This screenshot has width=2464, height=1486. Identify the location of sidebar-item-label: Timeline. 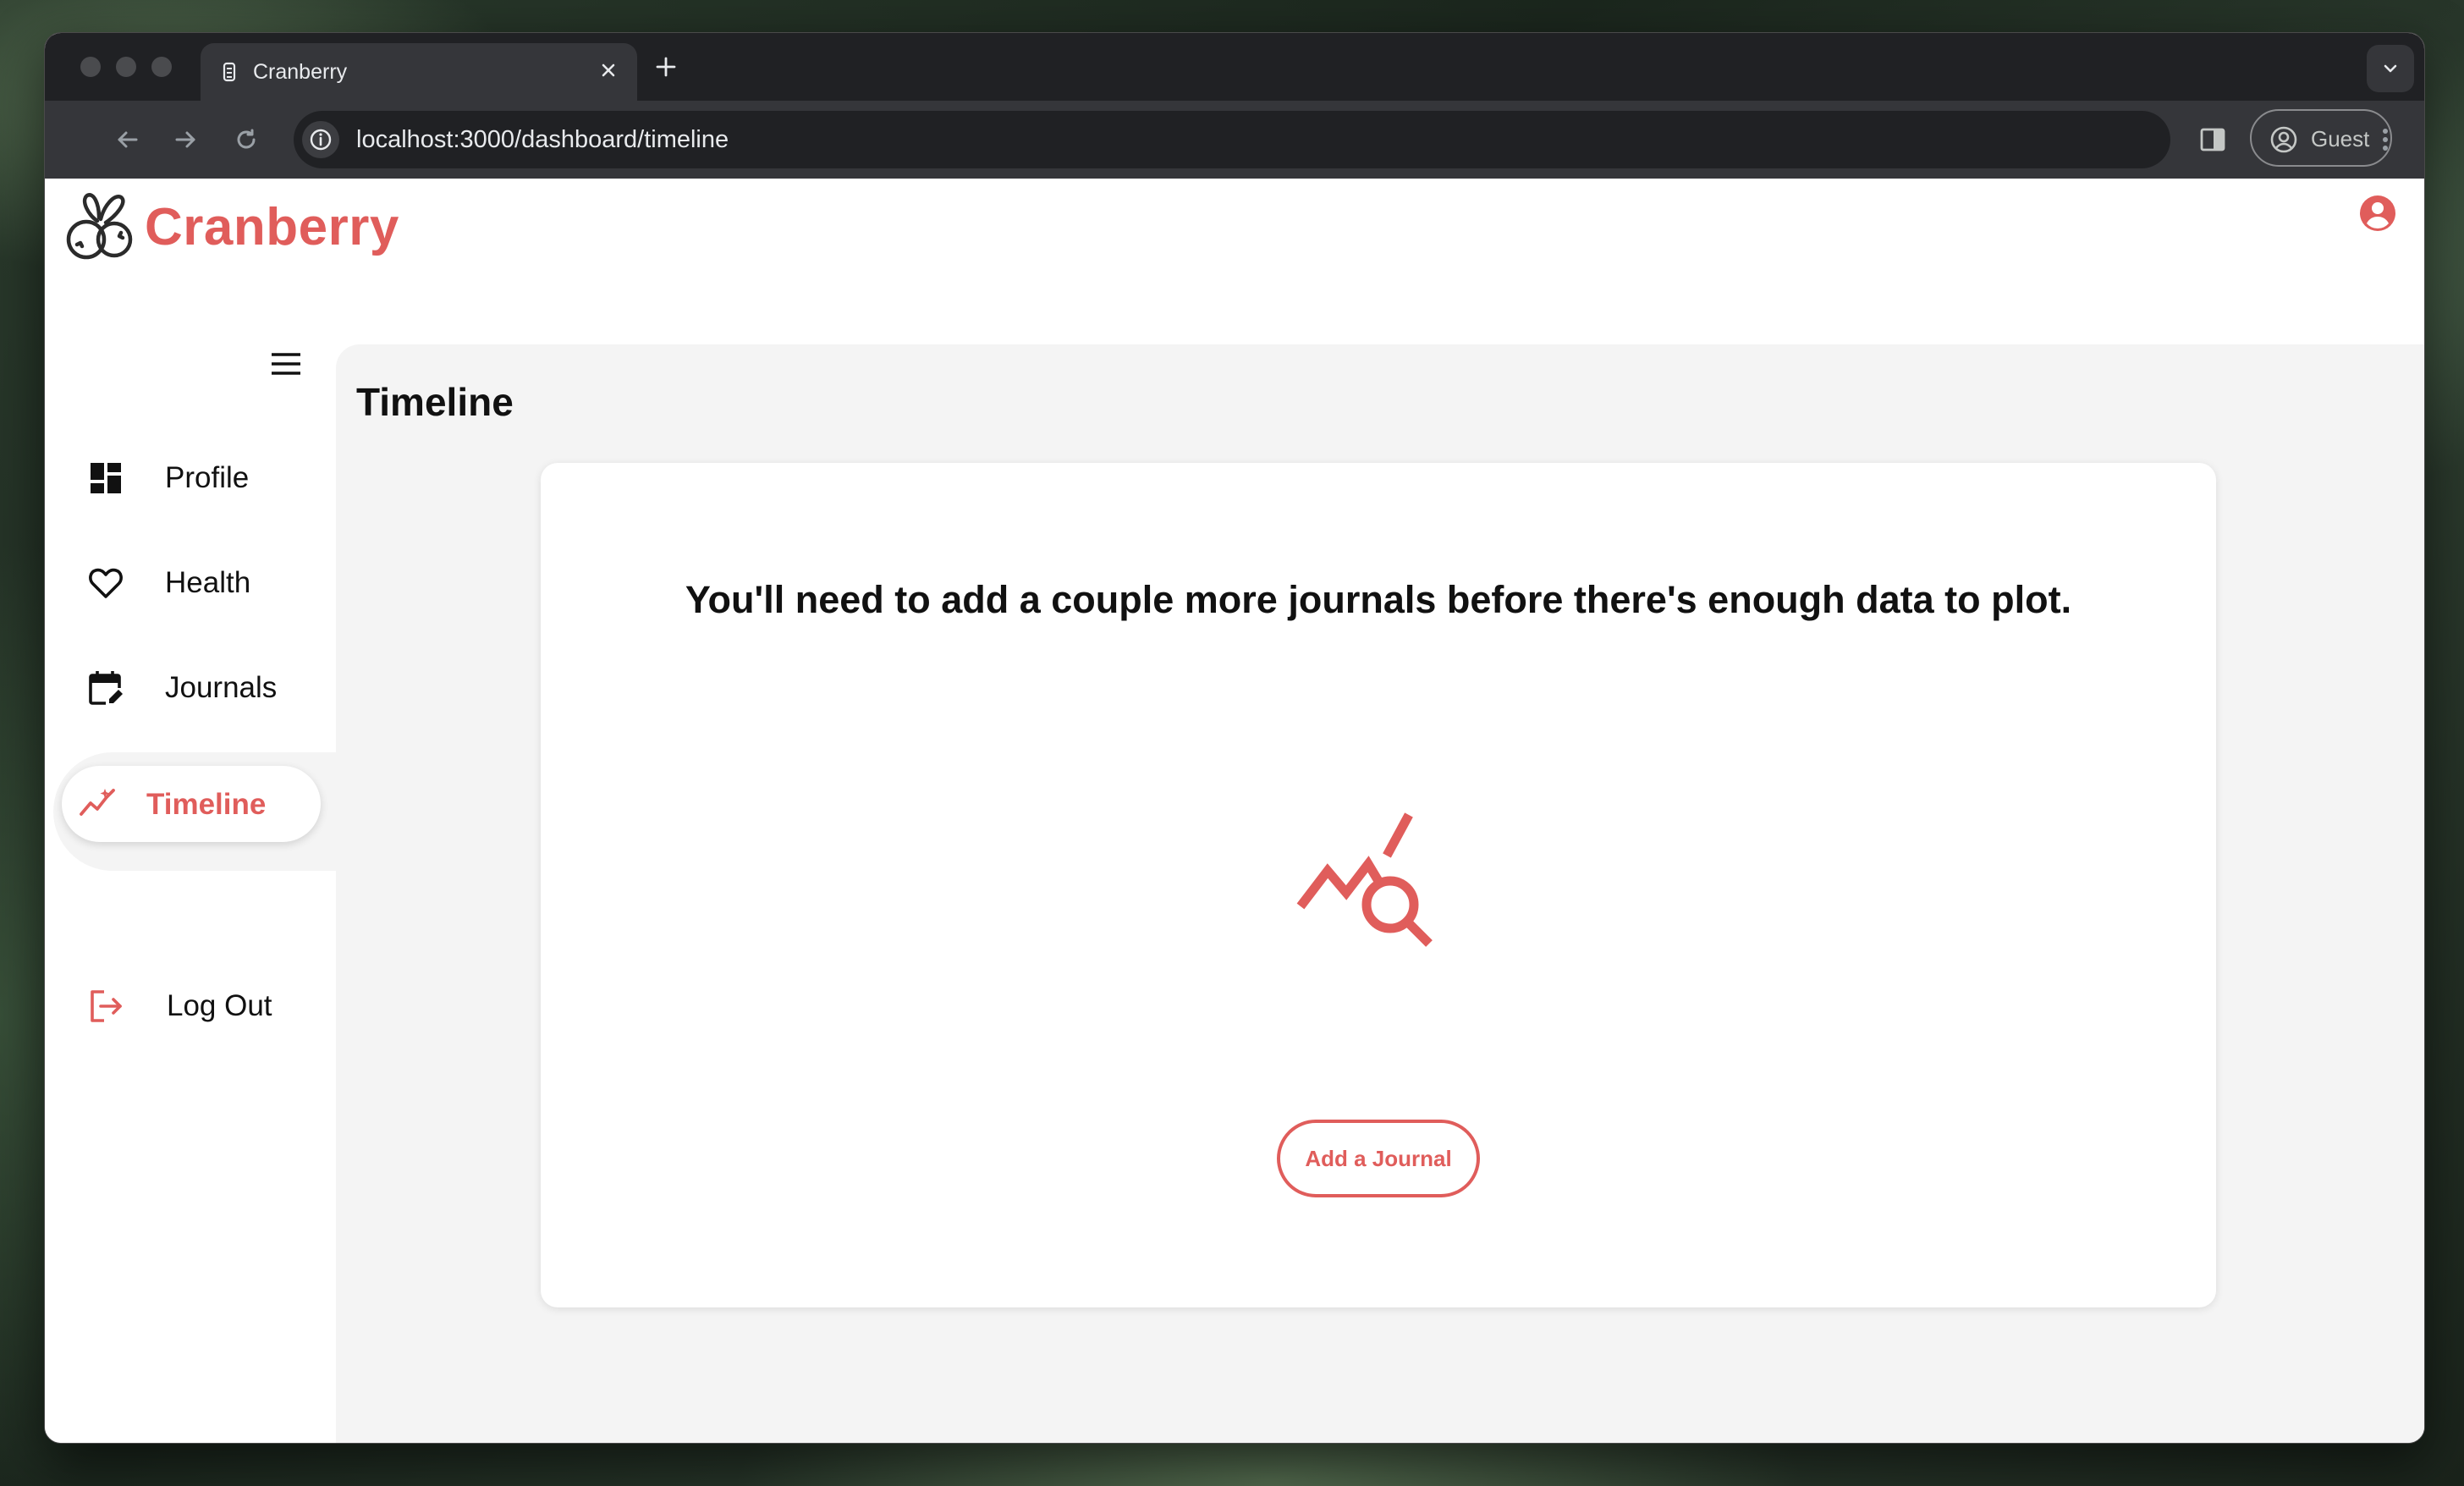
(206, 804).